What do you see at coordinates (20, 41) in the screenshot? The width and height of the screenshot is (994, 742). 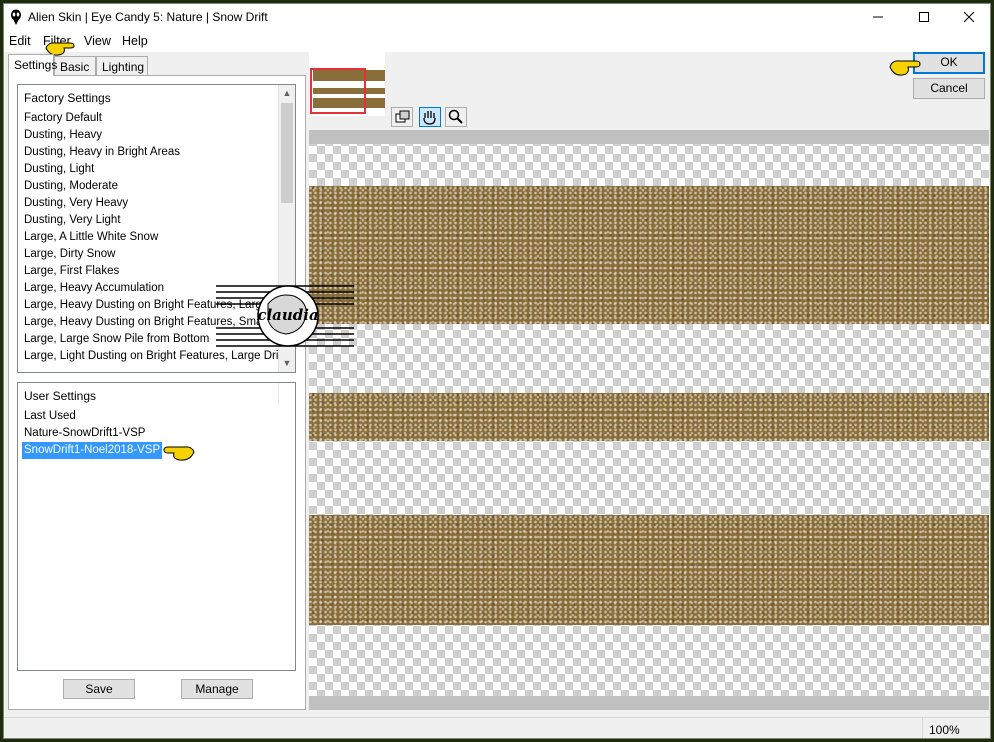 I see `menu-edit: Edit` at bounding box center [20, 41].